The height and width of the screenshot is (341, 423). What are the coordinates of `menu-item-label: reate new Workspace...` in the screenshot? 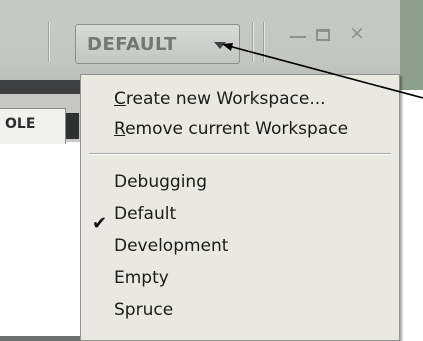 It's located at (225, 99).